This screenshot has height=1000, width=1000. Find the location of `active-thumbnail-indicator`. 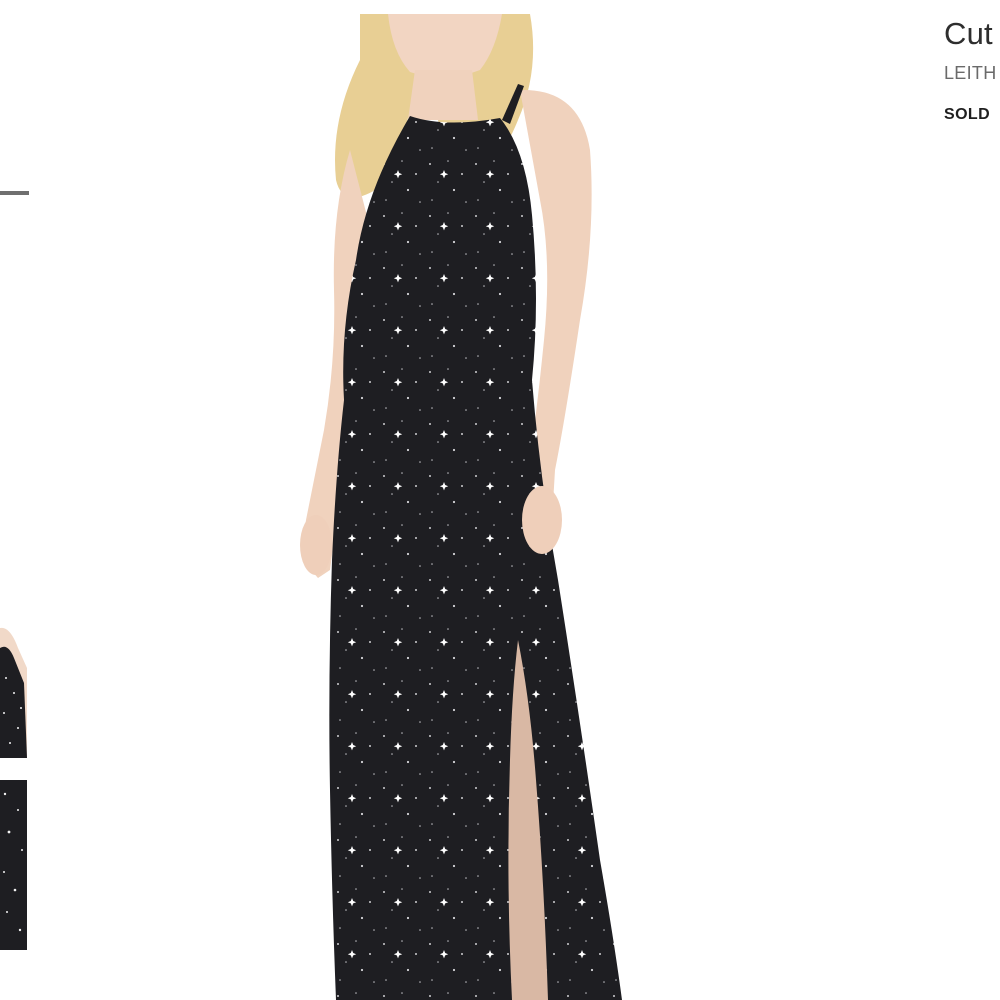

active-thumbnail-indicator is located at coordinates (14, 193).